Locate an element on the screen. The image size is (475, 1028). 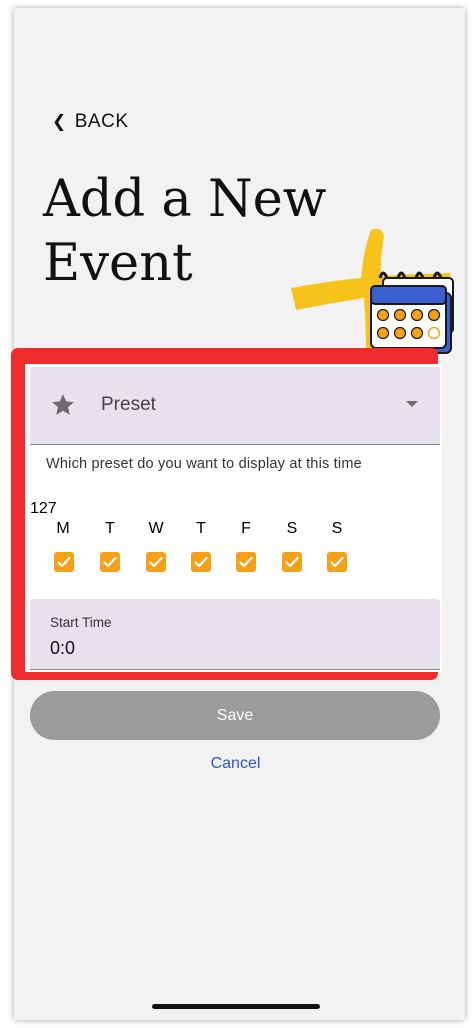
checkbox-fri is located at coordinates (246, 562).